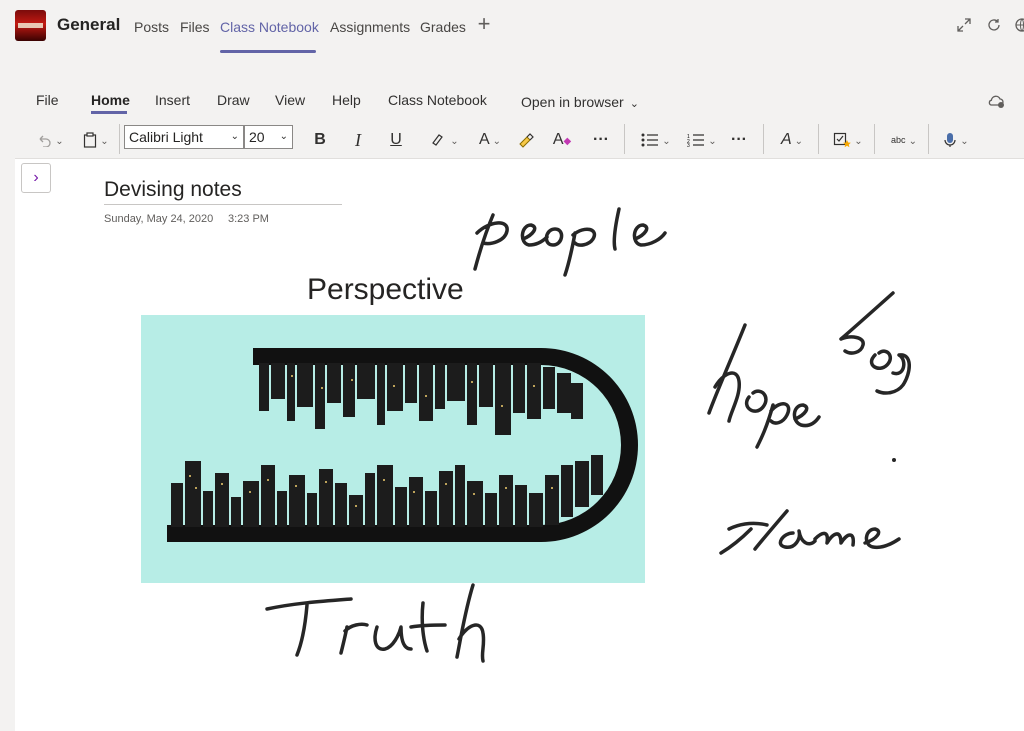 This screenshot has height=731, width=1024. I want to click on plus-icon: +, so click(484, 24).